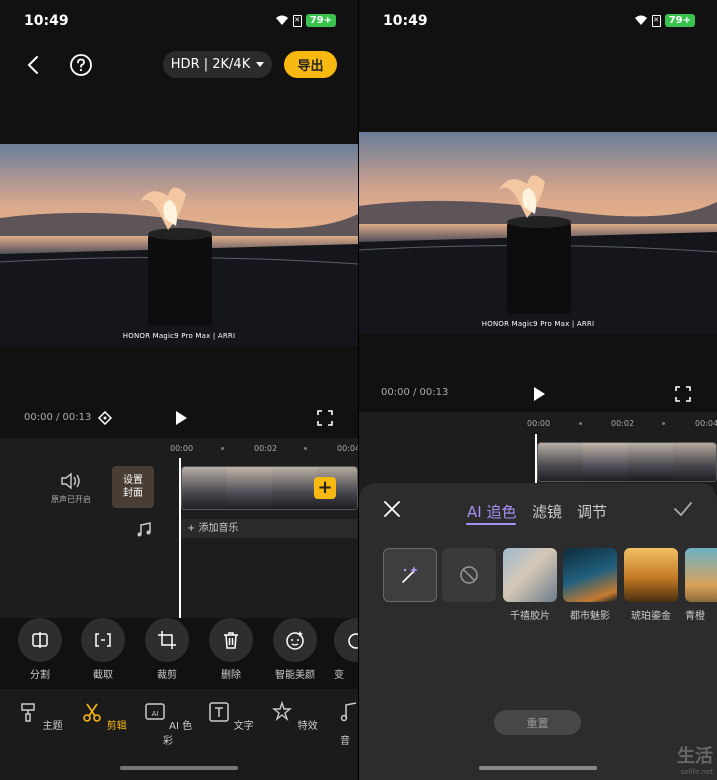  Describe the element at coordinates (590, 616) in the screenshot. I see `filter-label: 都市魅影` at that location.